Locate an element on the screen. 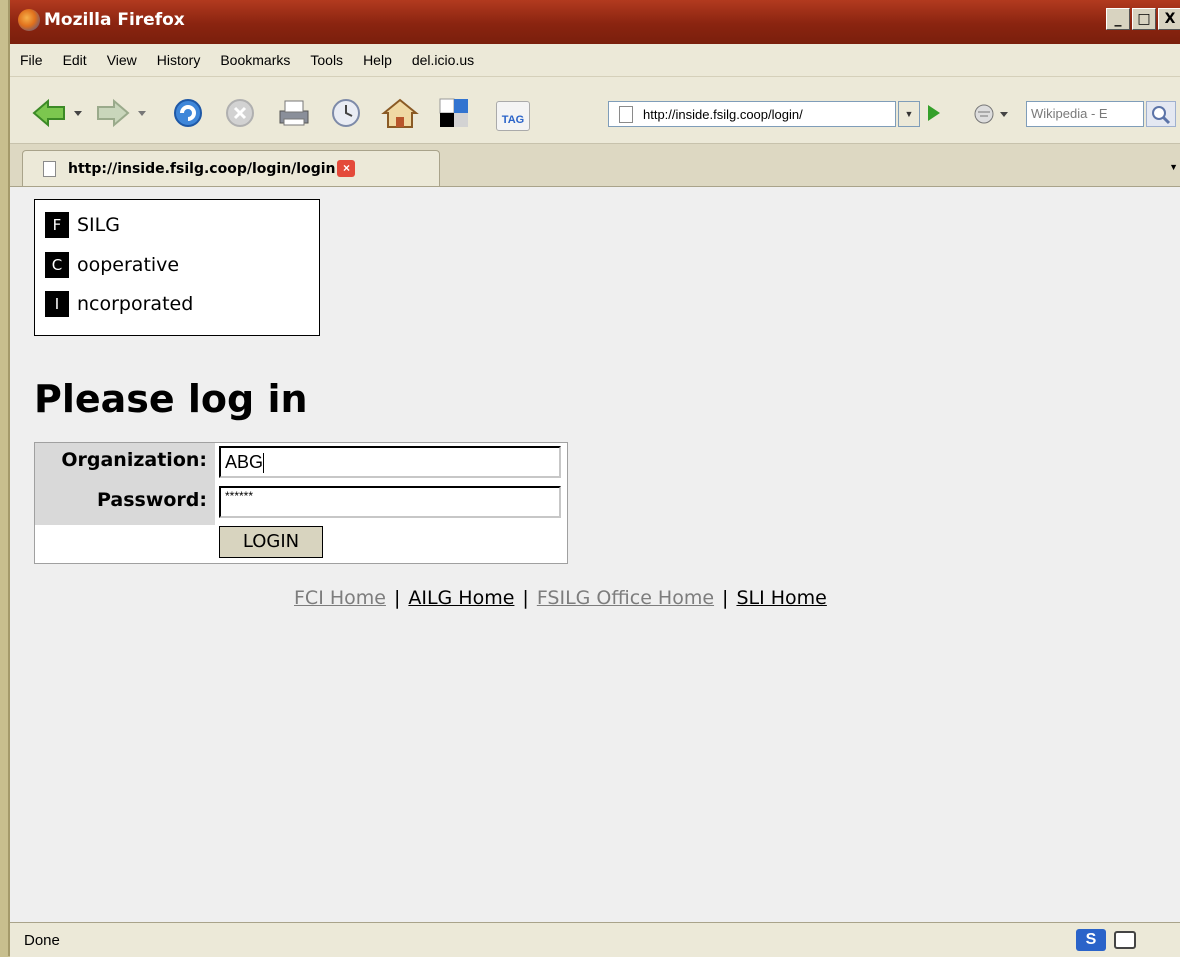  menu-view: View is located at coordinates (122, 60).